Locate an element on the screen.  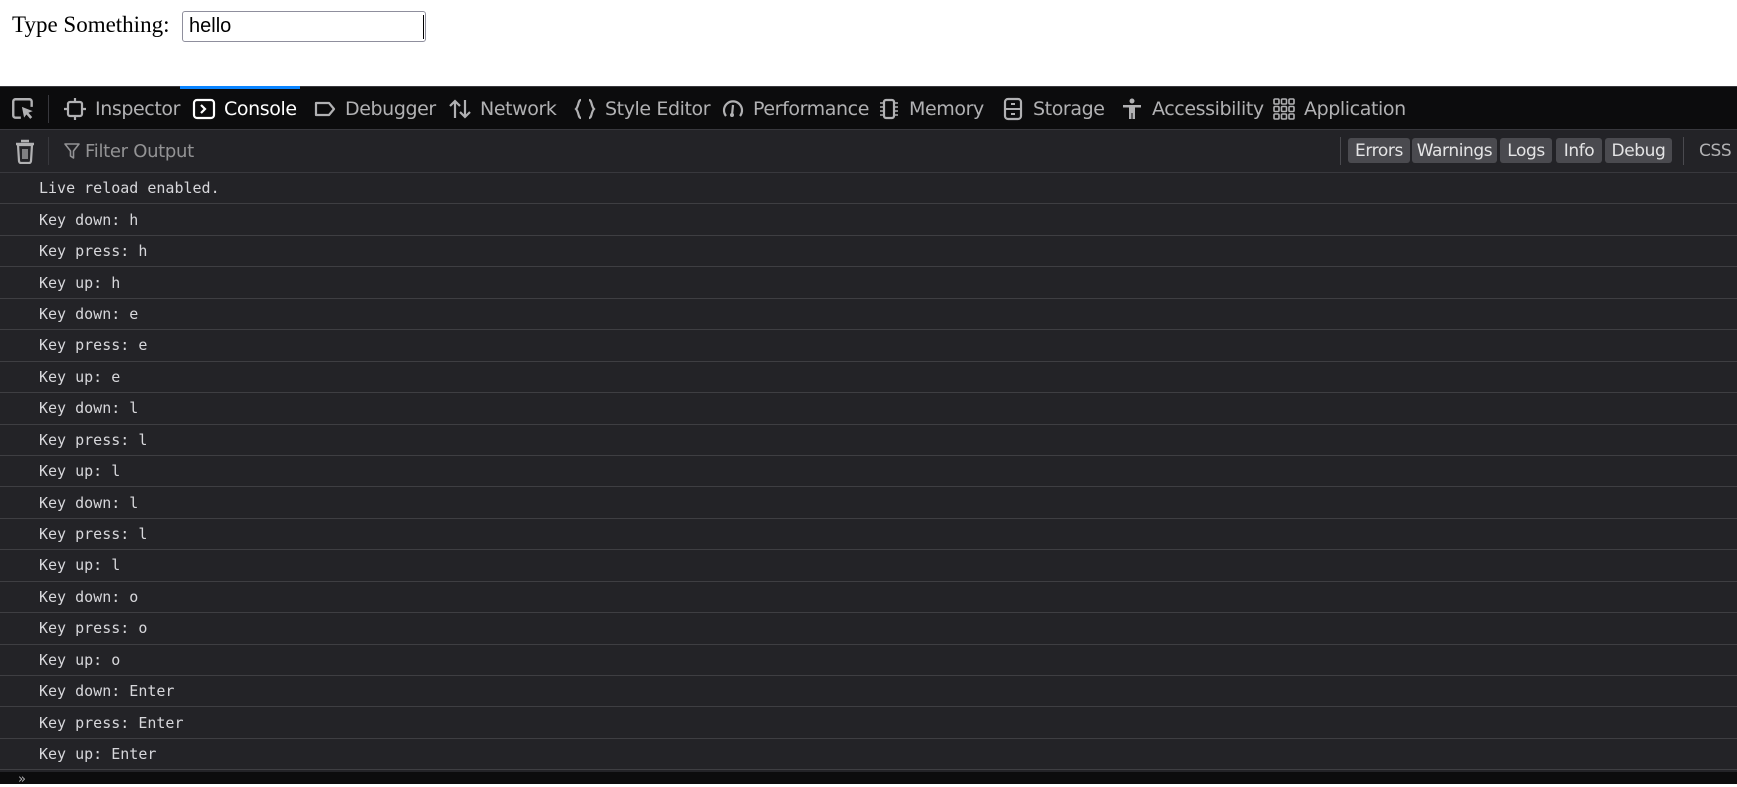
tab-debugger: Debugger is located at coordinates (374, 108).